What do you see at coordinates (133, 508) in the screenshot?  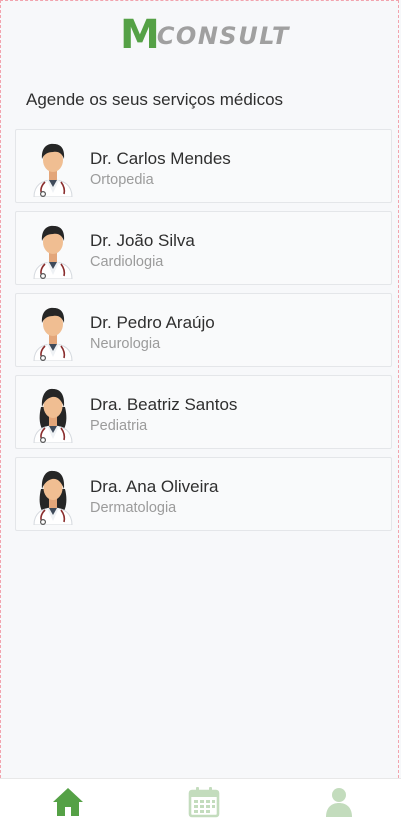 I see `doctor-specialty: Dermatologia` at bounding box center [133, 508].